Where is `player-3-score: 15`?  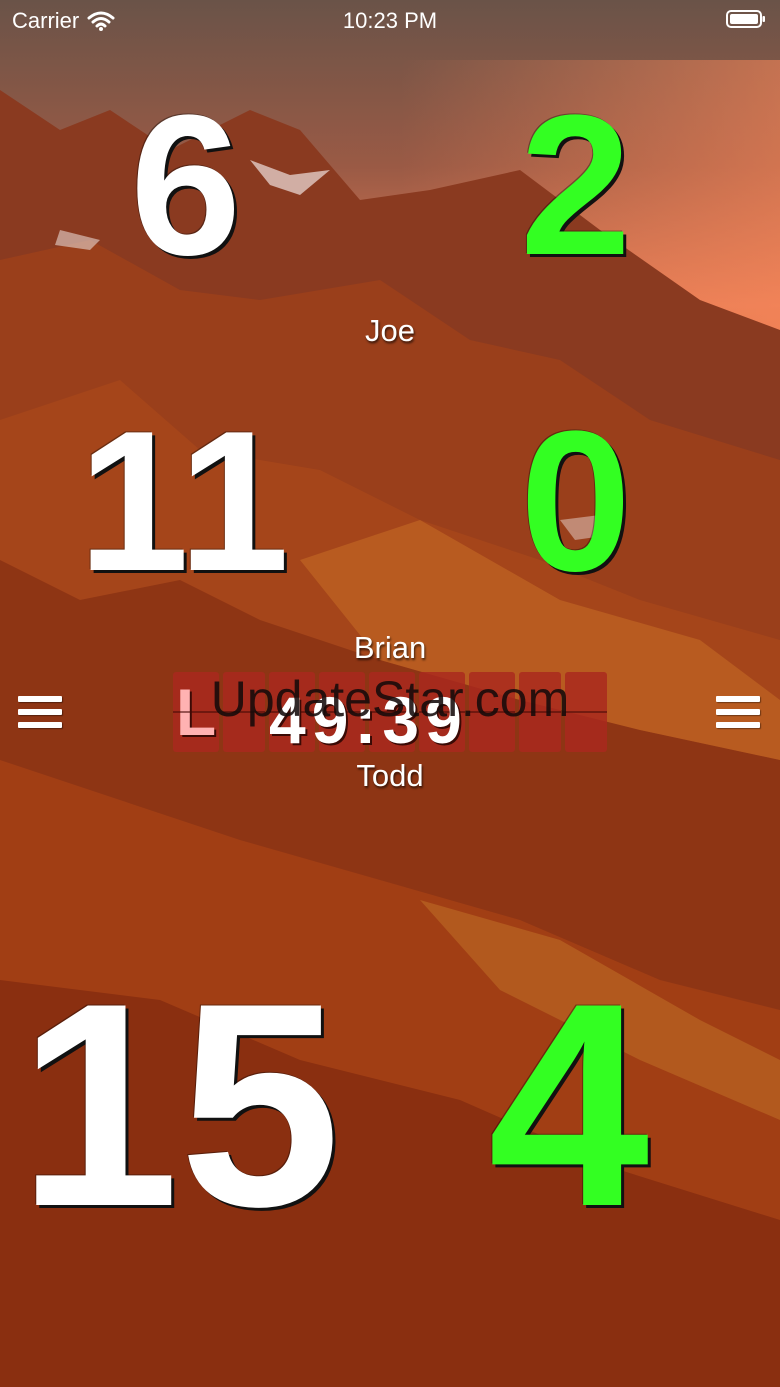 player-3-score: 15 is located at coordinates (179, 1105).